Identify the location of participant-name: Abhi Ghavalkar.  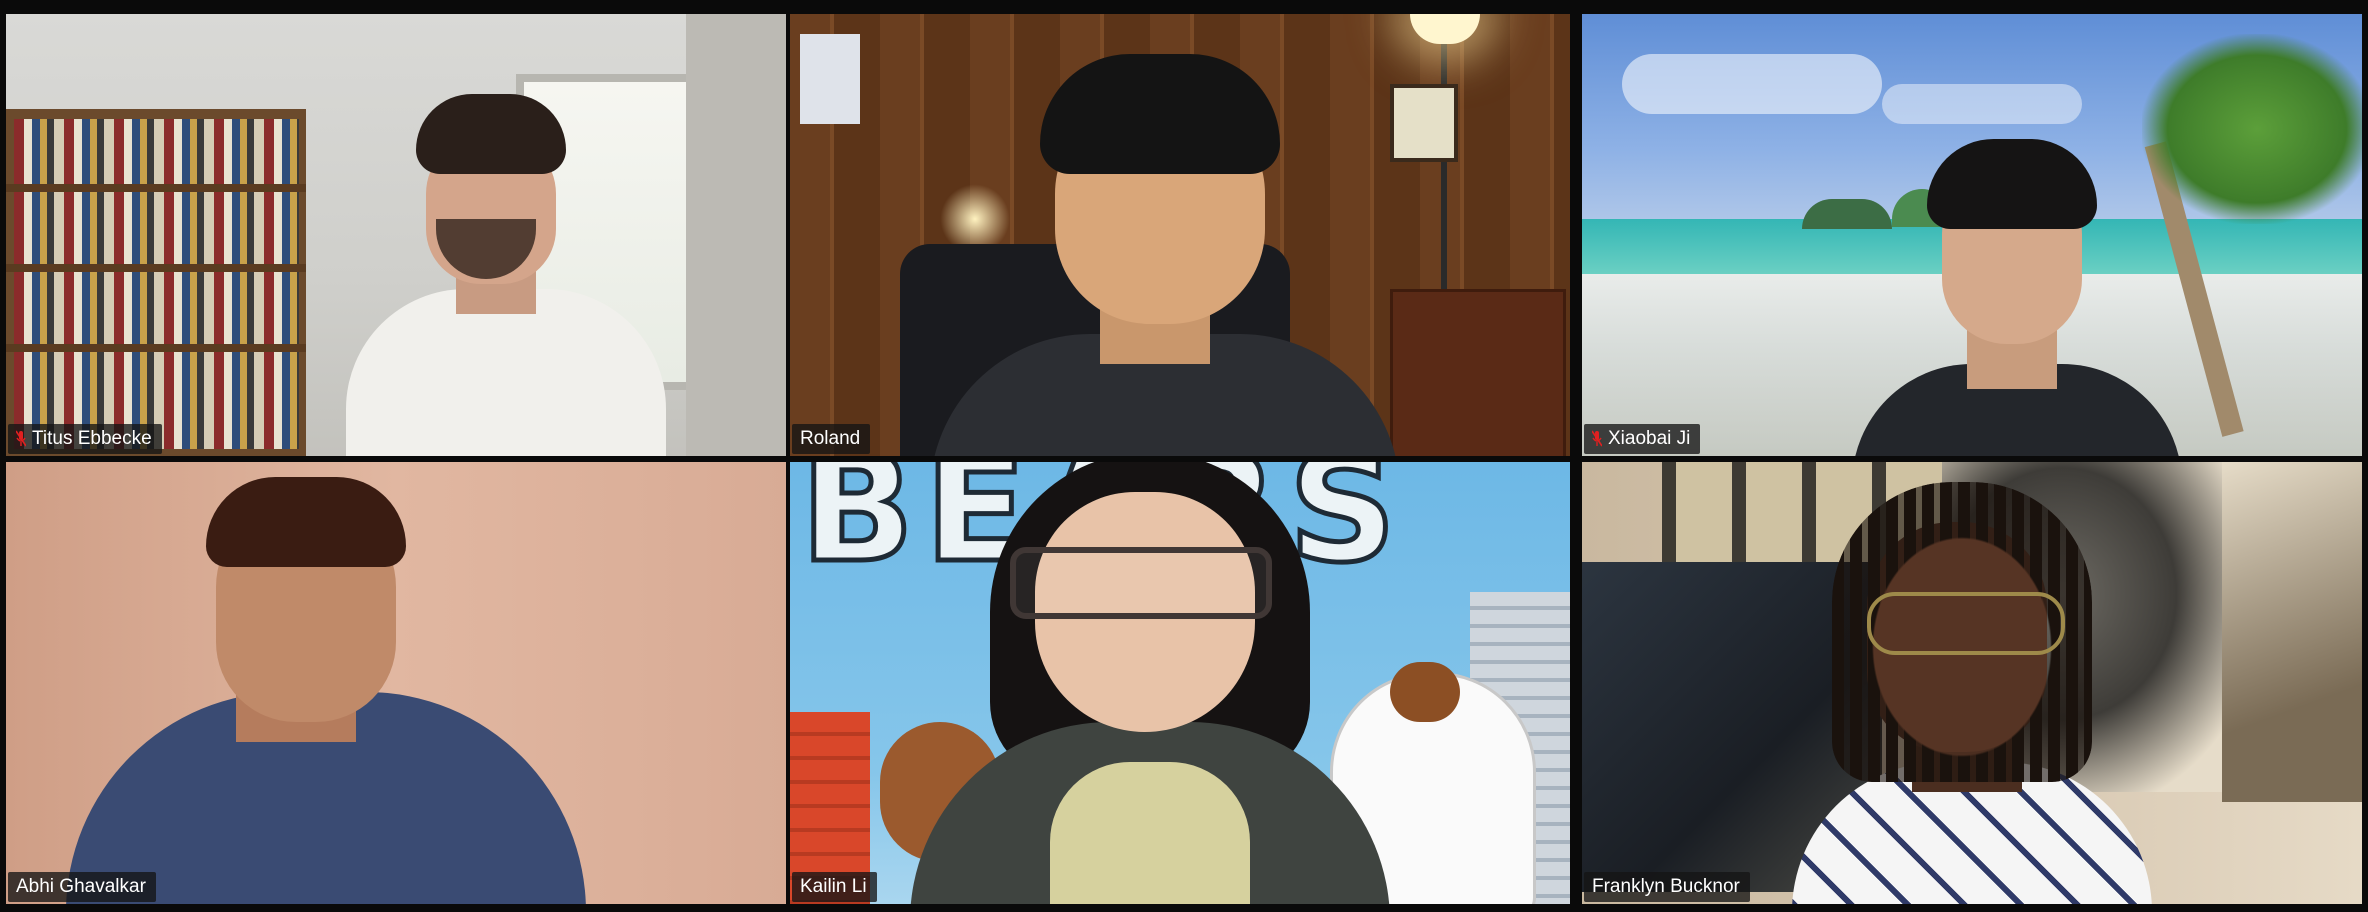
(81, 886).